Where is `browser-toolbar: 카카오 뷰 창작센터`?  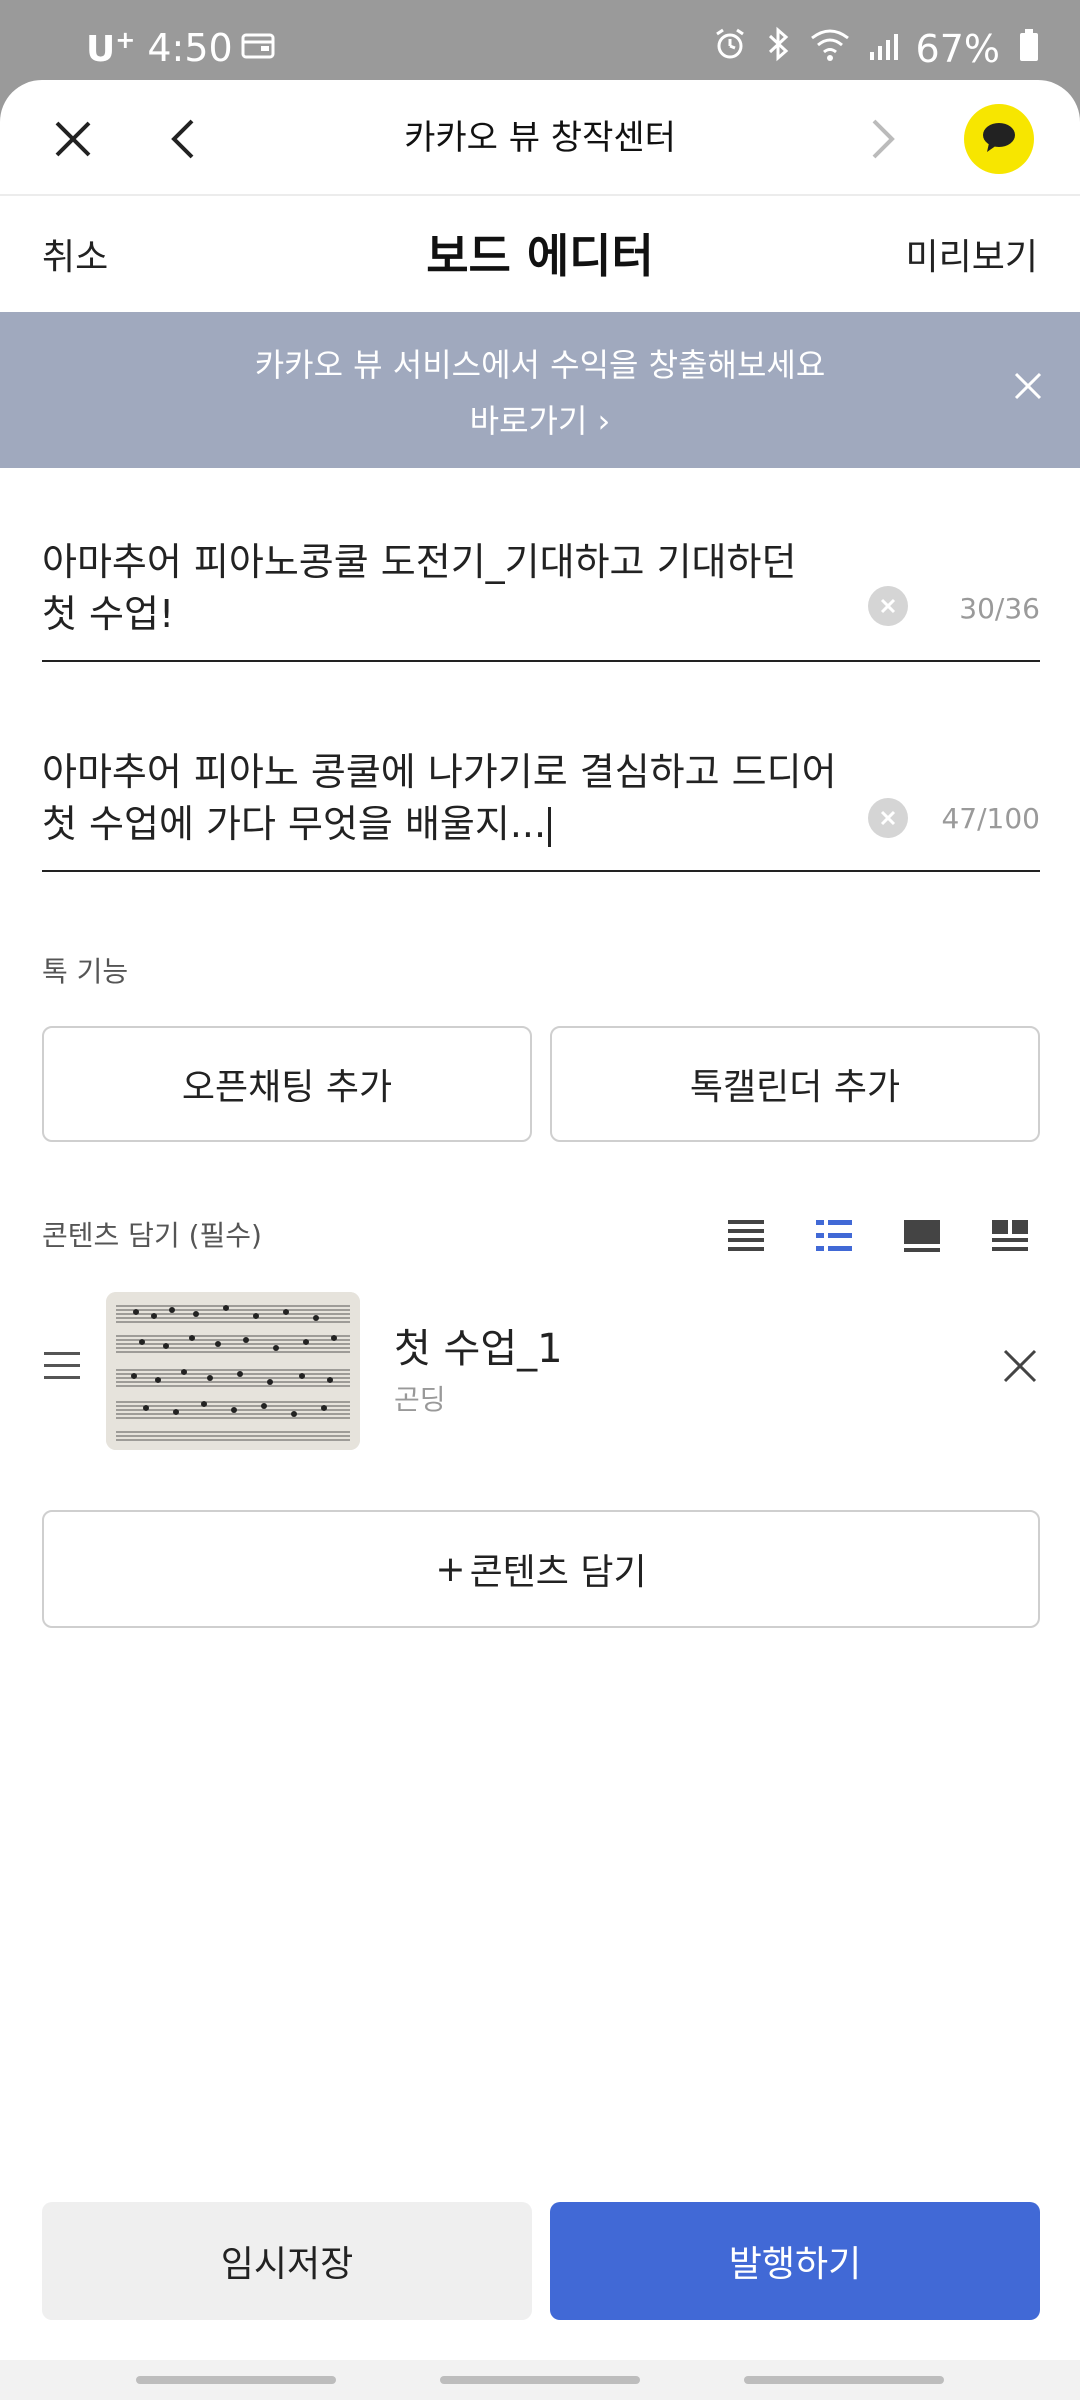
browser-toolbar: 카카오 뷰 창작센터 is located at coordinates (540, 138).